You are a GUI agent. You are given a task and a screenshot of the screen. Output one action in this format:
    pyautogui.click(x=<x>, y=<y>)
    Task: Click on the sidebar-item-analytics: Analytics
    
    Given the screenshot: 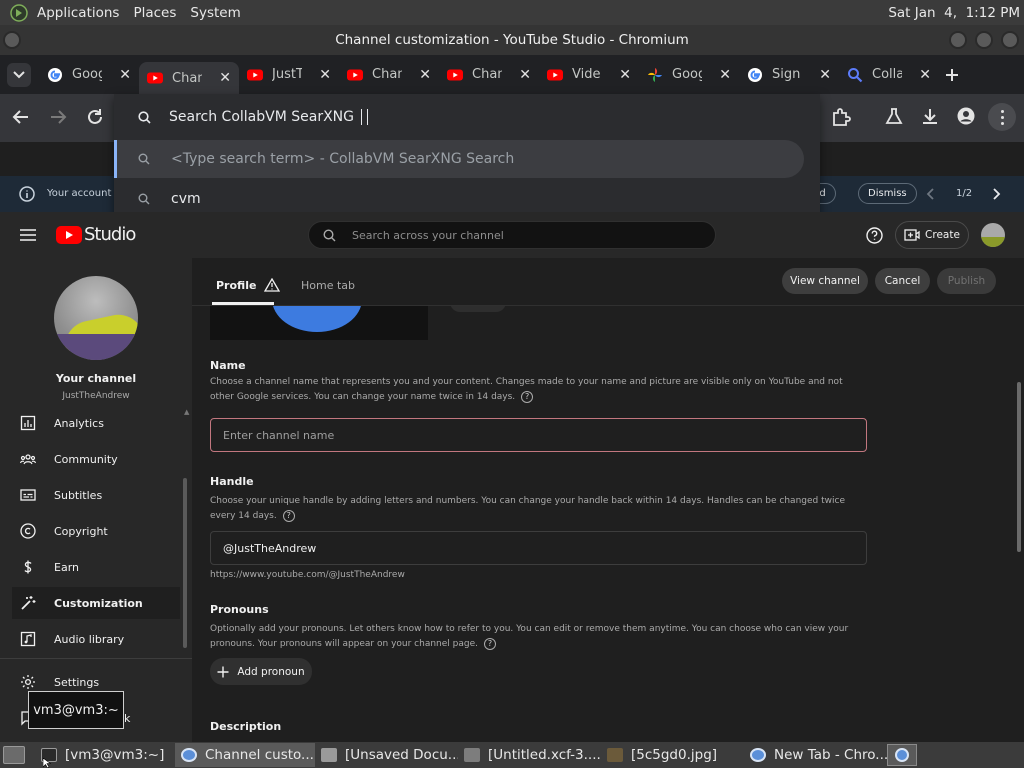 What is the action you would take?
    pyautogui.click(x=96, y=423)
    